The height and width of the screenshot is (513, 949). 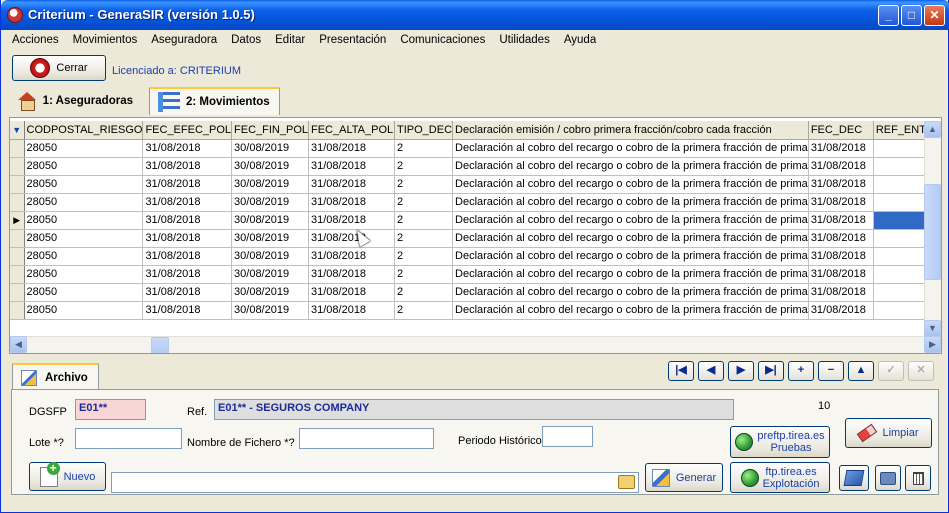 What do you see at coordinates (35, 40) in the screenshot?
I see `menu-acciones: Acciones` at bounding box center [35, 40].